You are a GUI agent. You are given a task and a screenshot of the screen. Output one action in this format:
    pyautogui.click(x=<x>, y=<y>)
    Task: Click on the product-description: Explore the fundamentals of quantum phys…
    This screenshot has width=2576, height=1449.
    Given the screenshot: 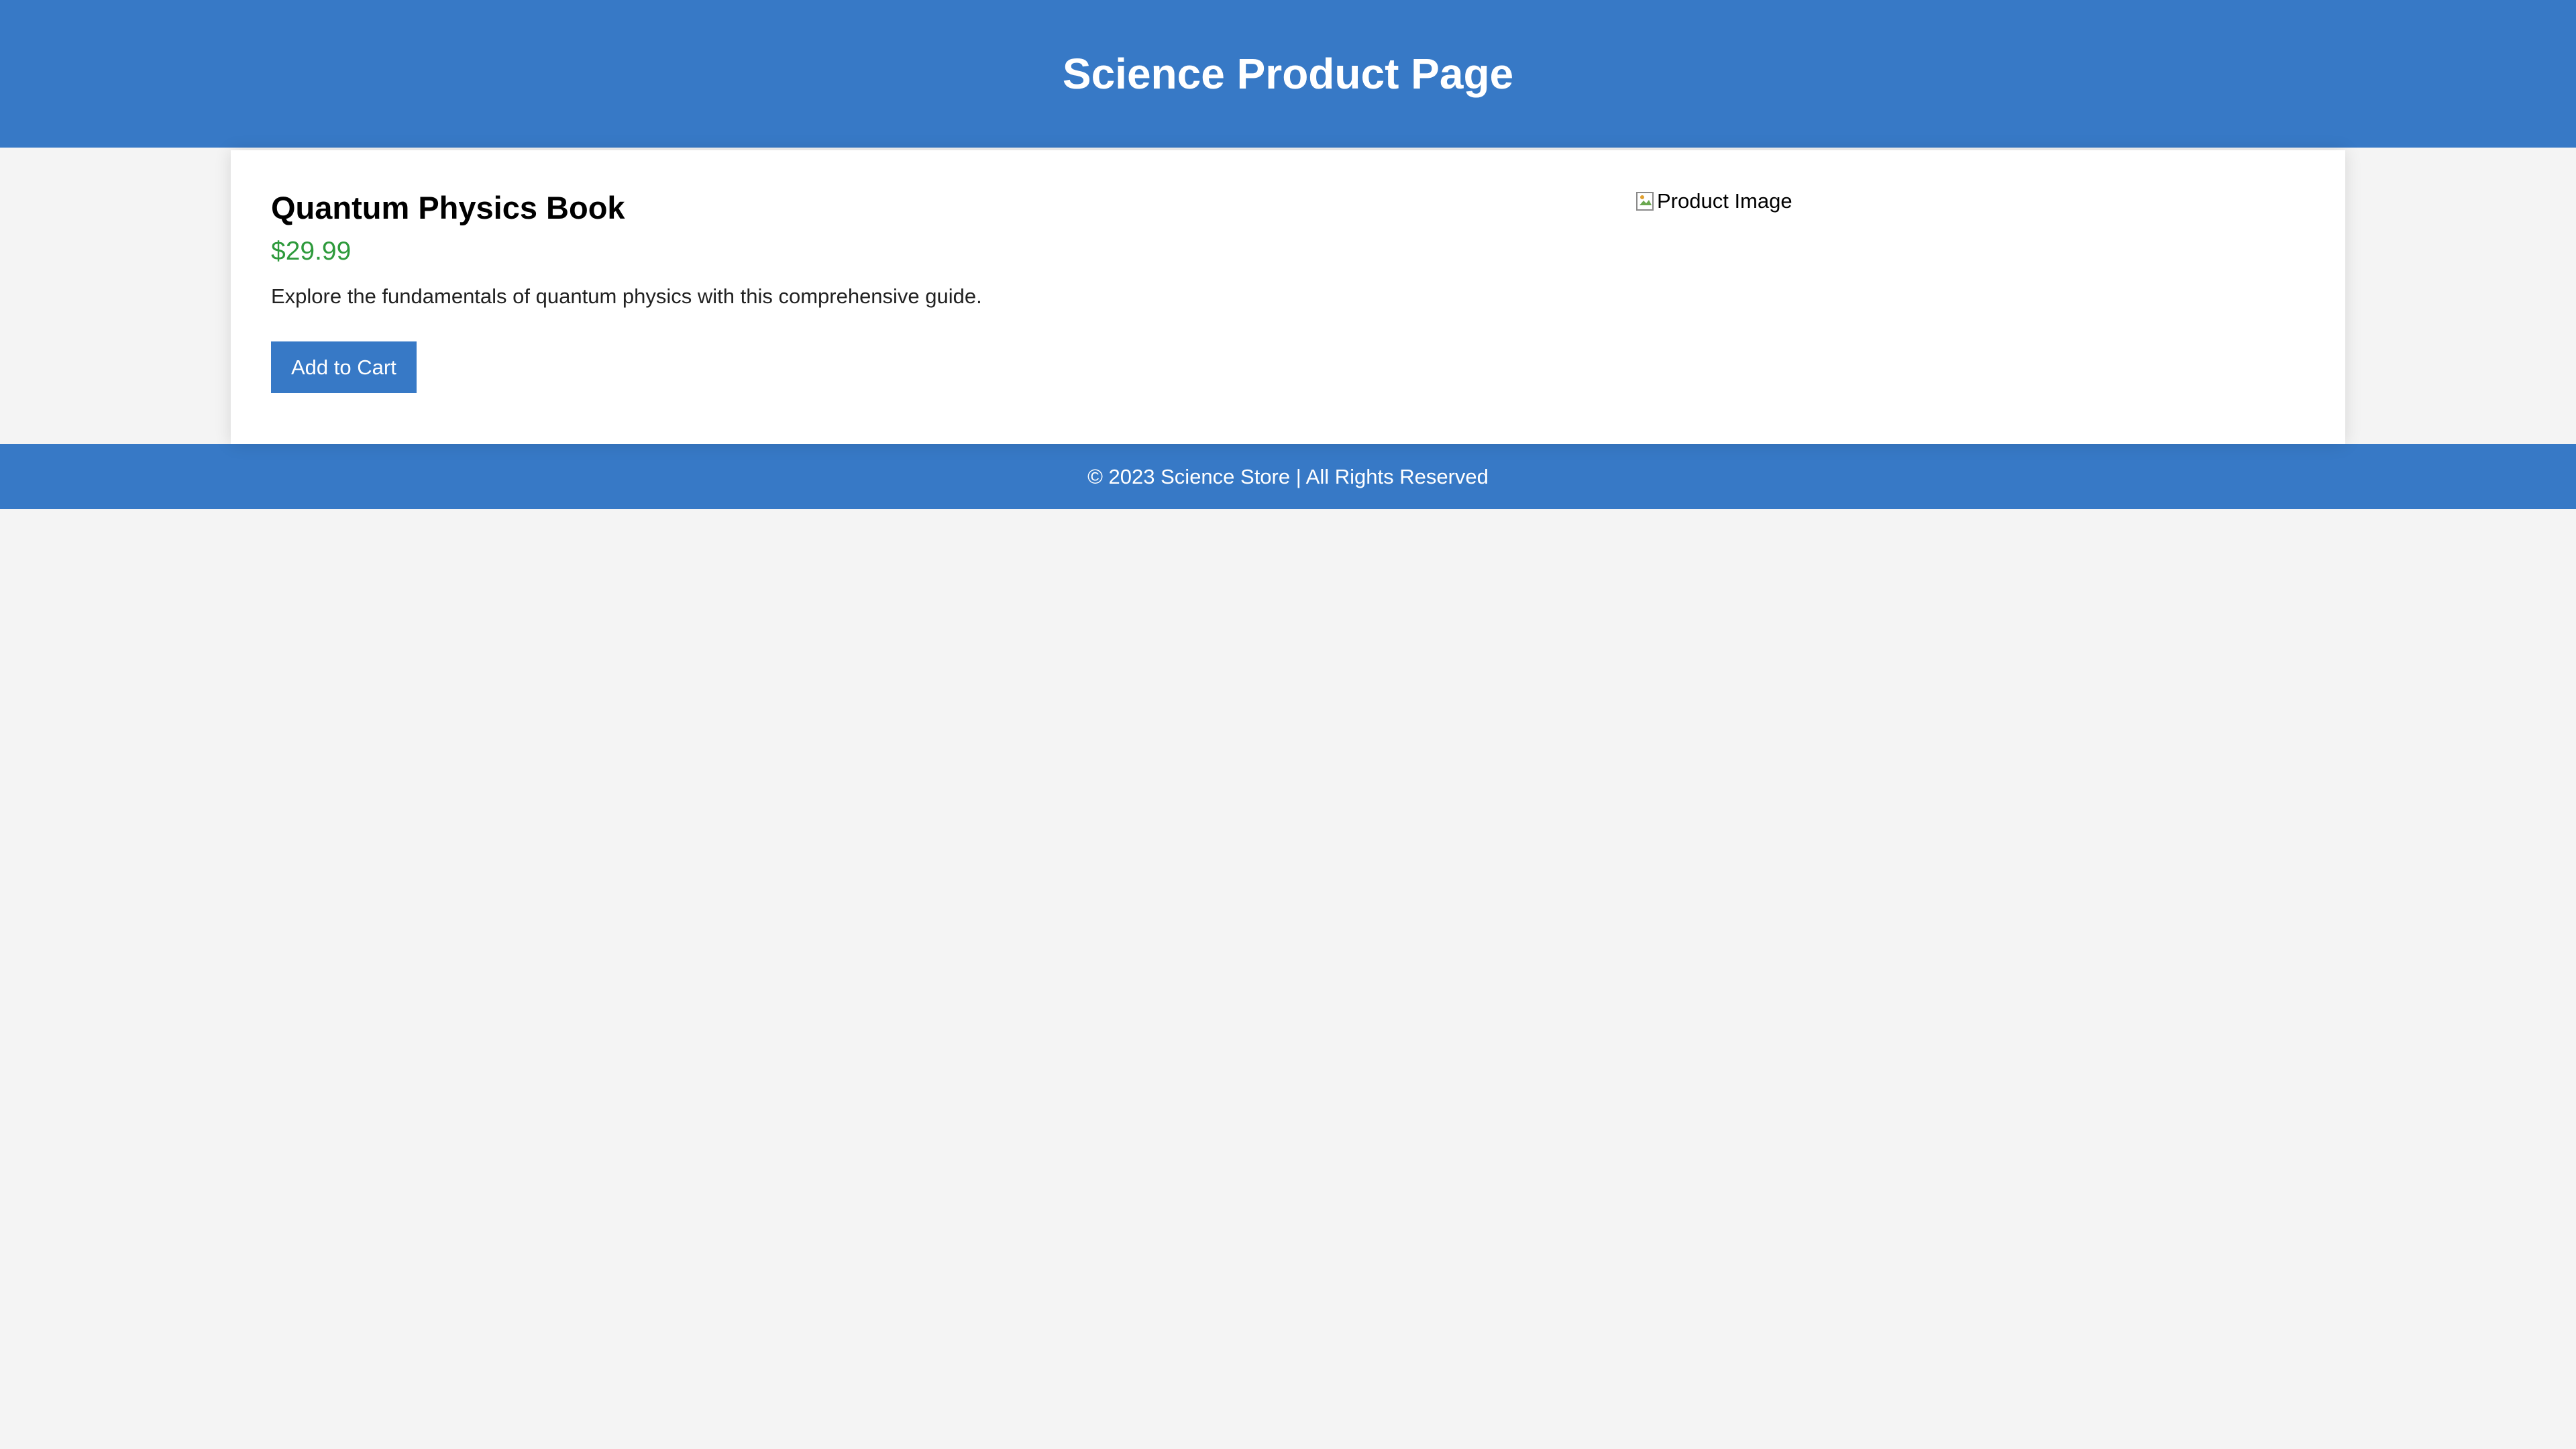 What is the action you would take?
    pyautogui.click(x=626, y=296)
    